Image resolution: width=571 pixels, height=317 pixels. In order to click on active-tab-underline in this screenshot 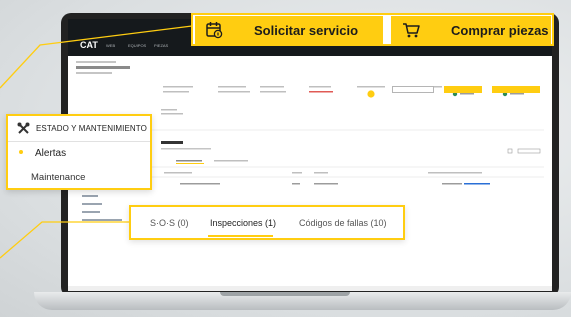, I will do `click(240, 236)`.